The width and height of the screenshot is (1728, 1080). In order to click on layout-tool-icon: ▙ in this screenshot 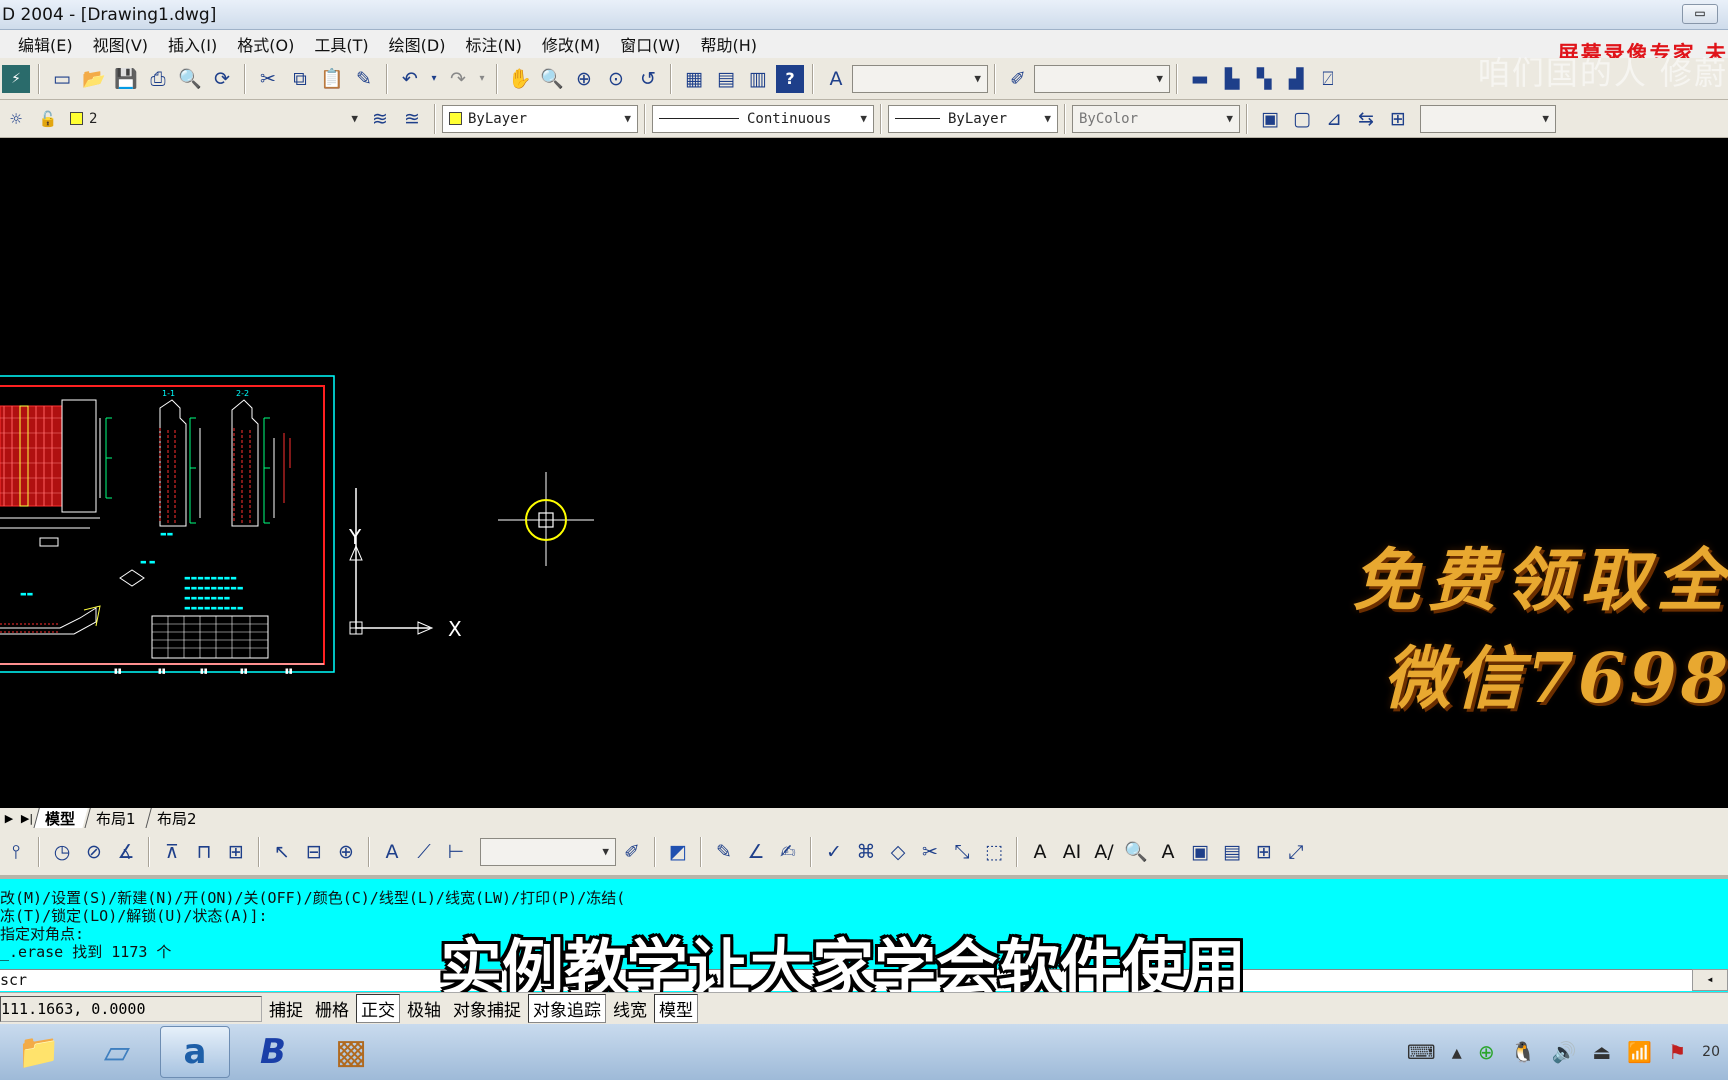, I will do `click(1232, 79)`.